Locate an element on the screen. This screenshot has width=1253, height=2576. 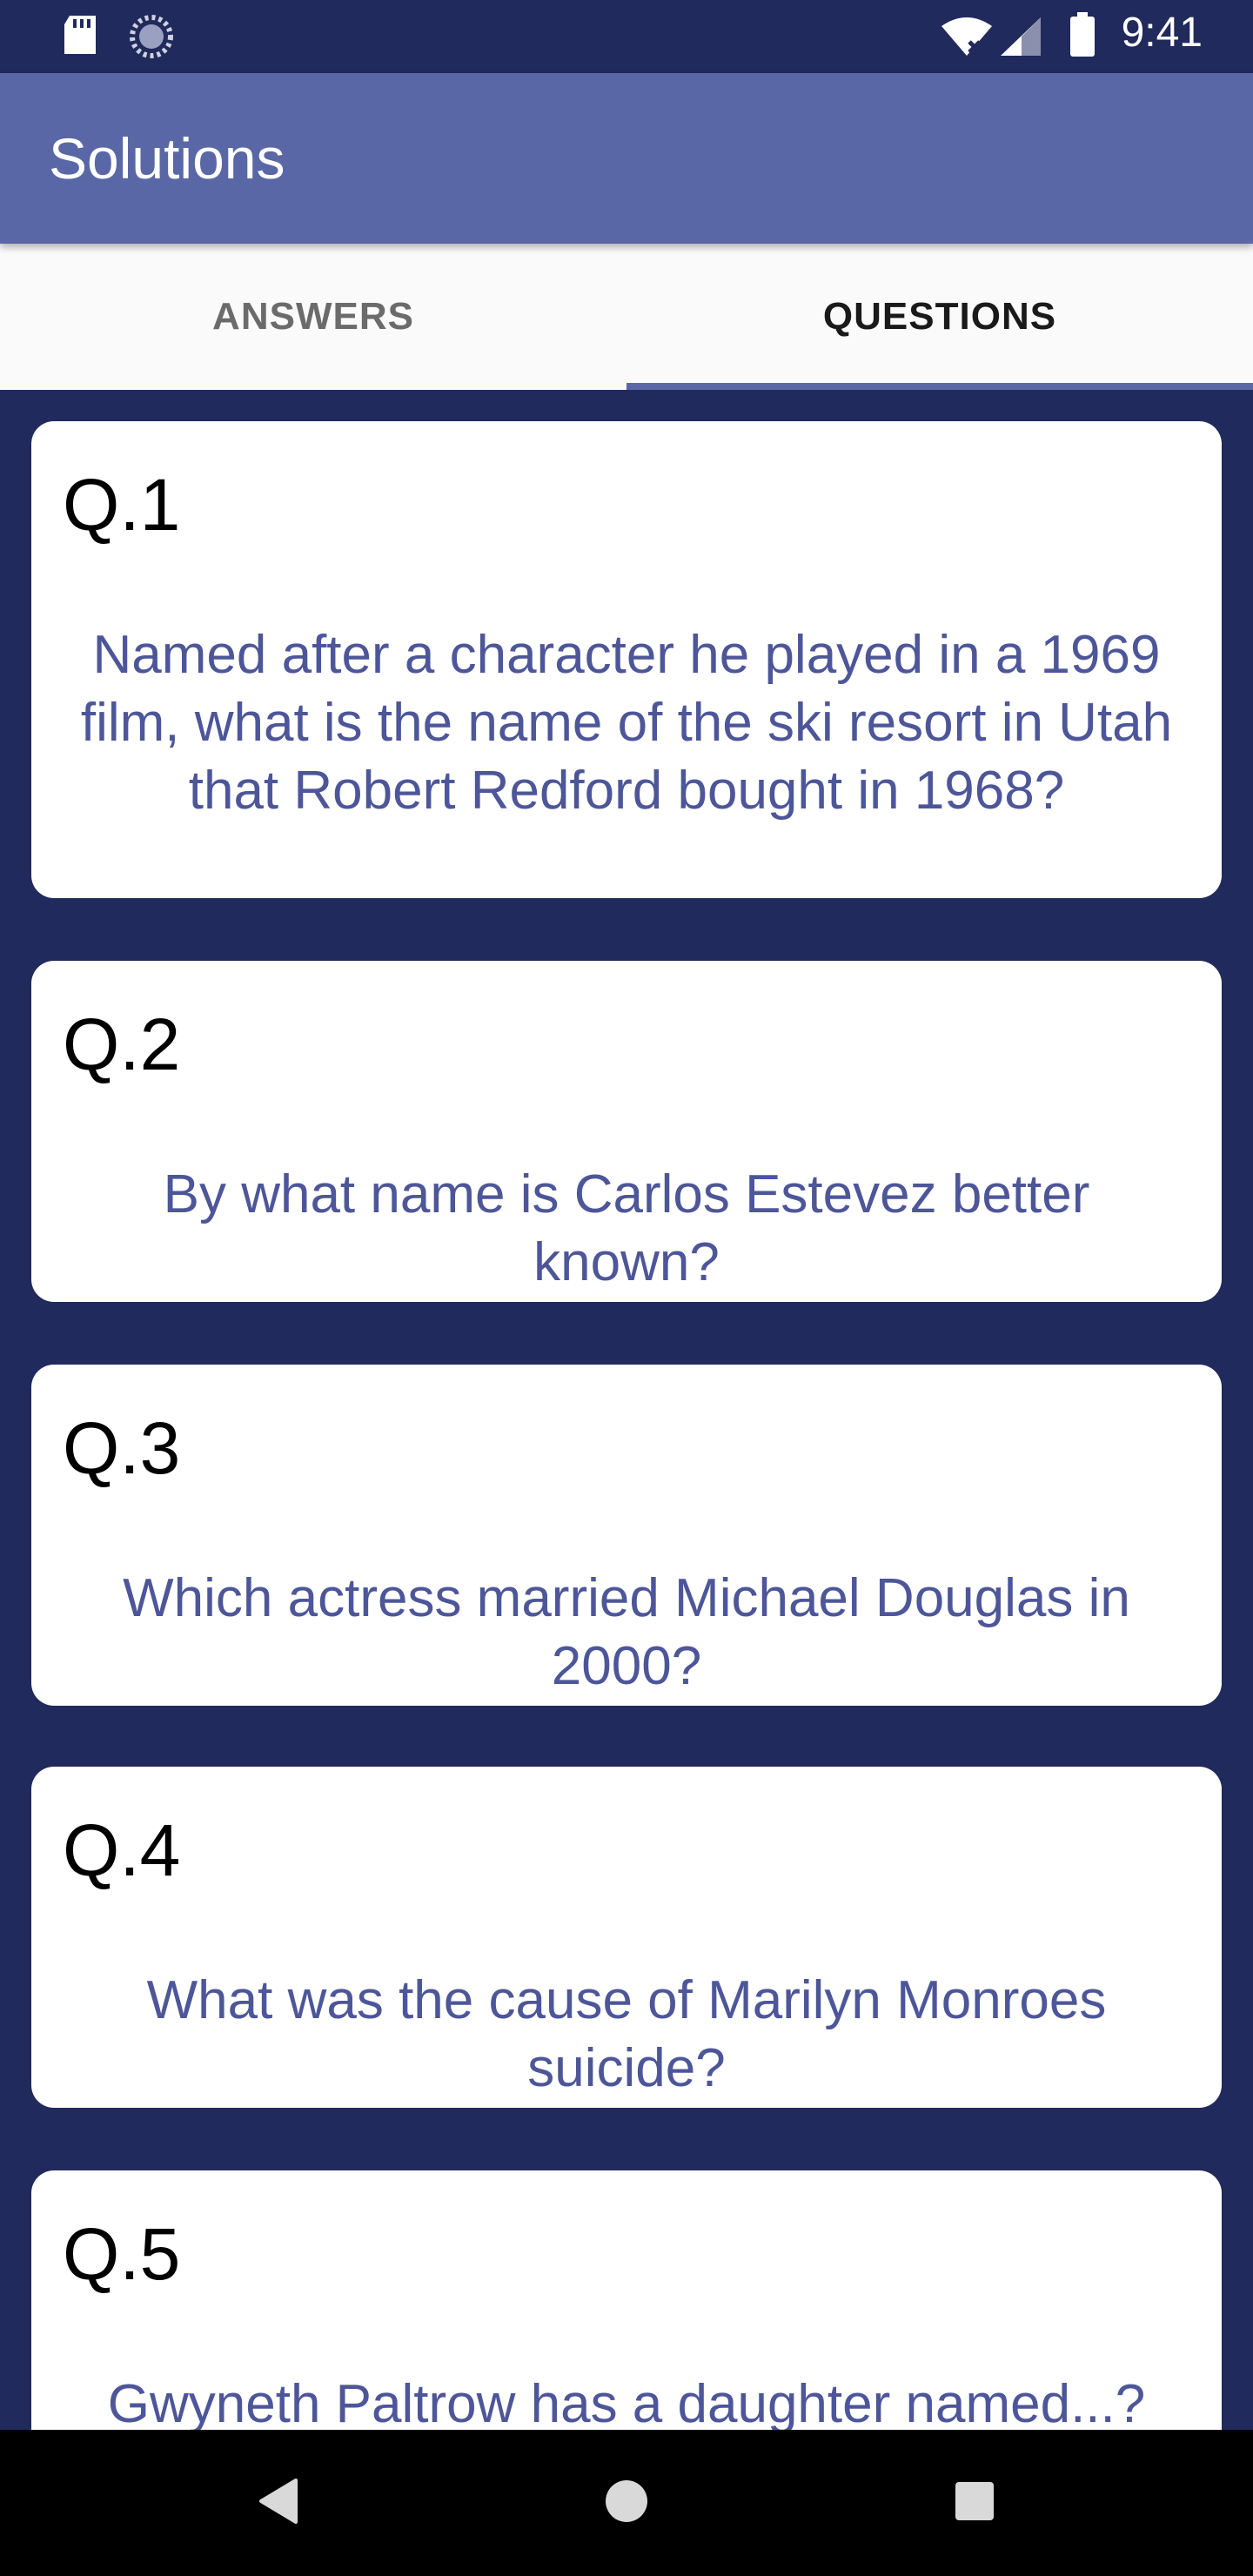
question-text: Gwyneth Paltrow has a daughter named...? is located at coordinates (626, 2402).